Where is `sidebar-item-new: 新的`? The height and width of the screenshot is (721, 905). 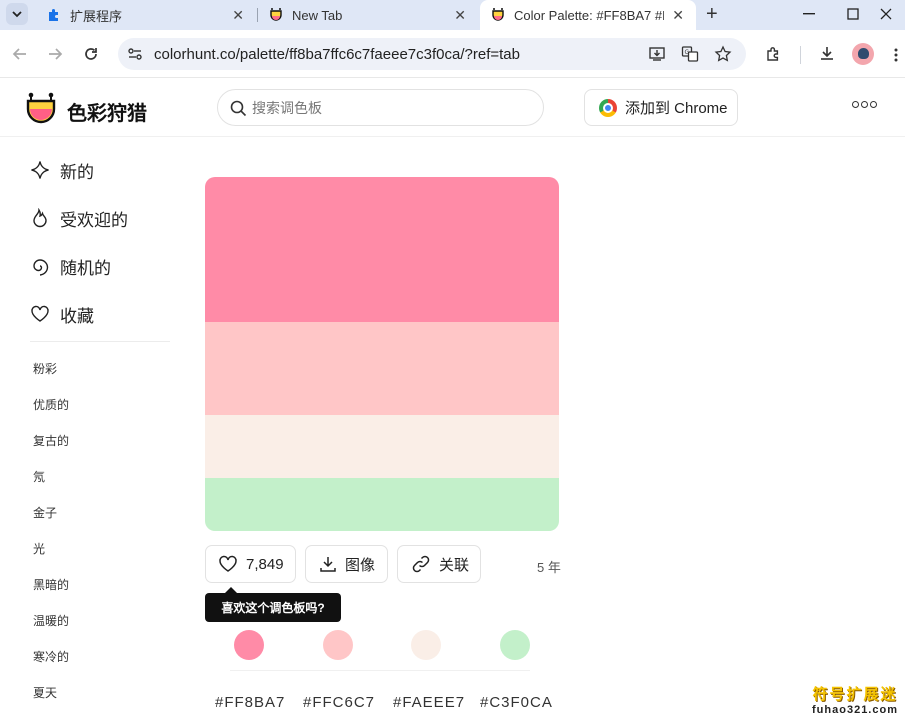
sidebar-item-new: 新的 is located at coordinates (62, 170).